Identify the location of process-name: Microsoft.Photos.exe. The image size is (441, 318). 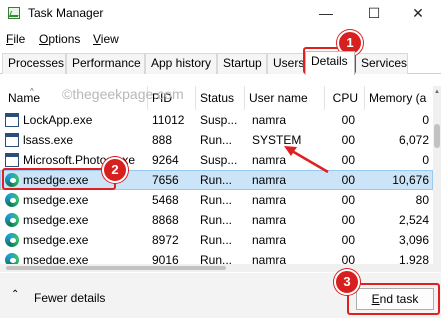
(79, 160).